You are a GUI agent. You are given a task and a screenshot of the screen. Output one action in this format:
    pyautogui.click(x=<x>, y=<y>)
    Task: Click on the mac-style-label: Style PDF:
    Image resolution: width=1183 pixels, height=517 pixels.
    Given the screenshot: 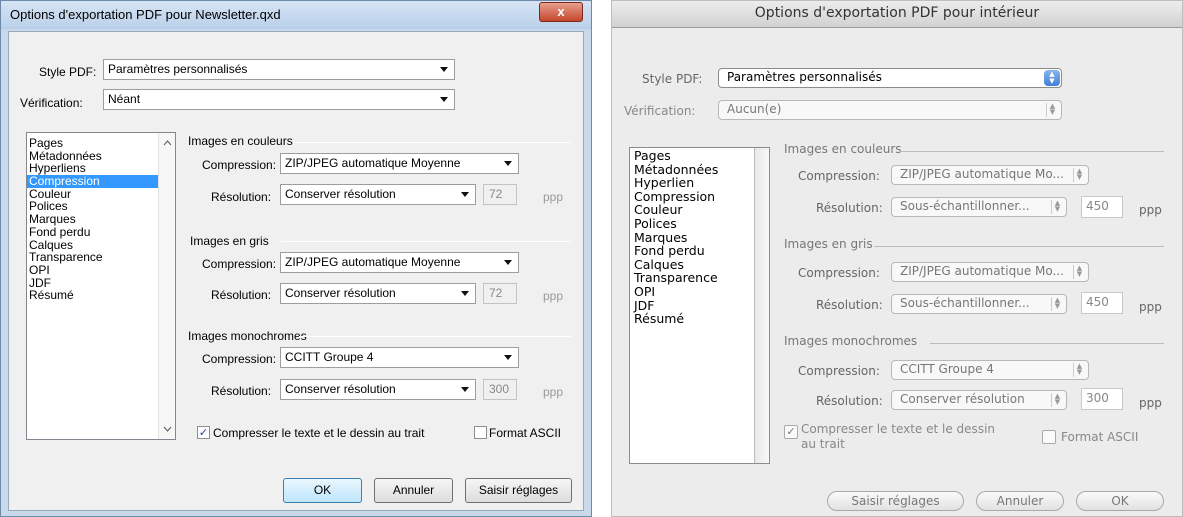 What is the action you would take?
    pyautogui.click(x=672, y=79)
    